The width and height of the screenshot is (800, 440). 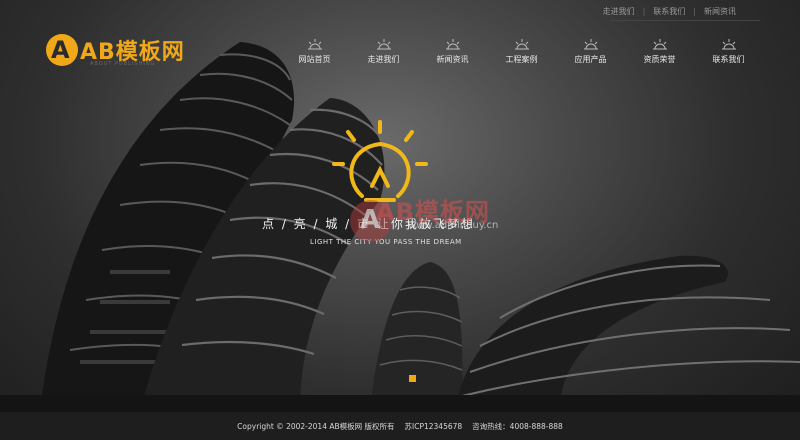 I want to click on watermark: A AB模板网 www.adminbuy.cn, so click(x=430, y=223).